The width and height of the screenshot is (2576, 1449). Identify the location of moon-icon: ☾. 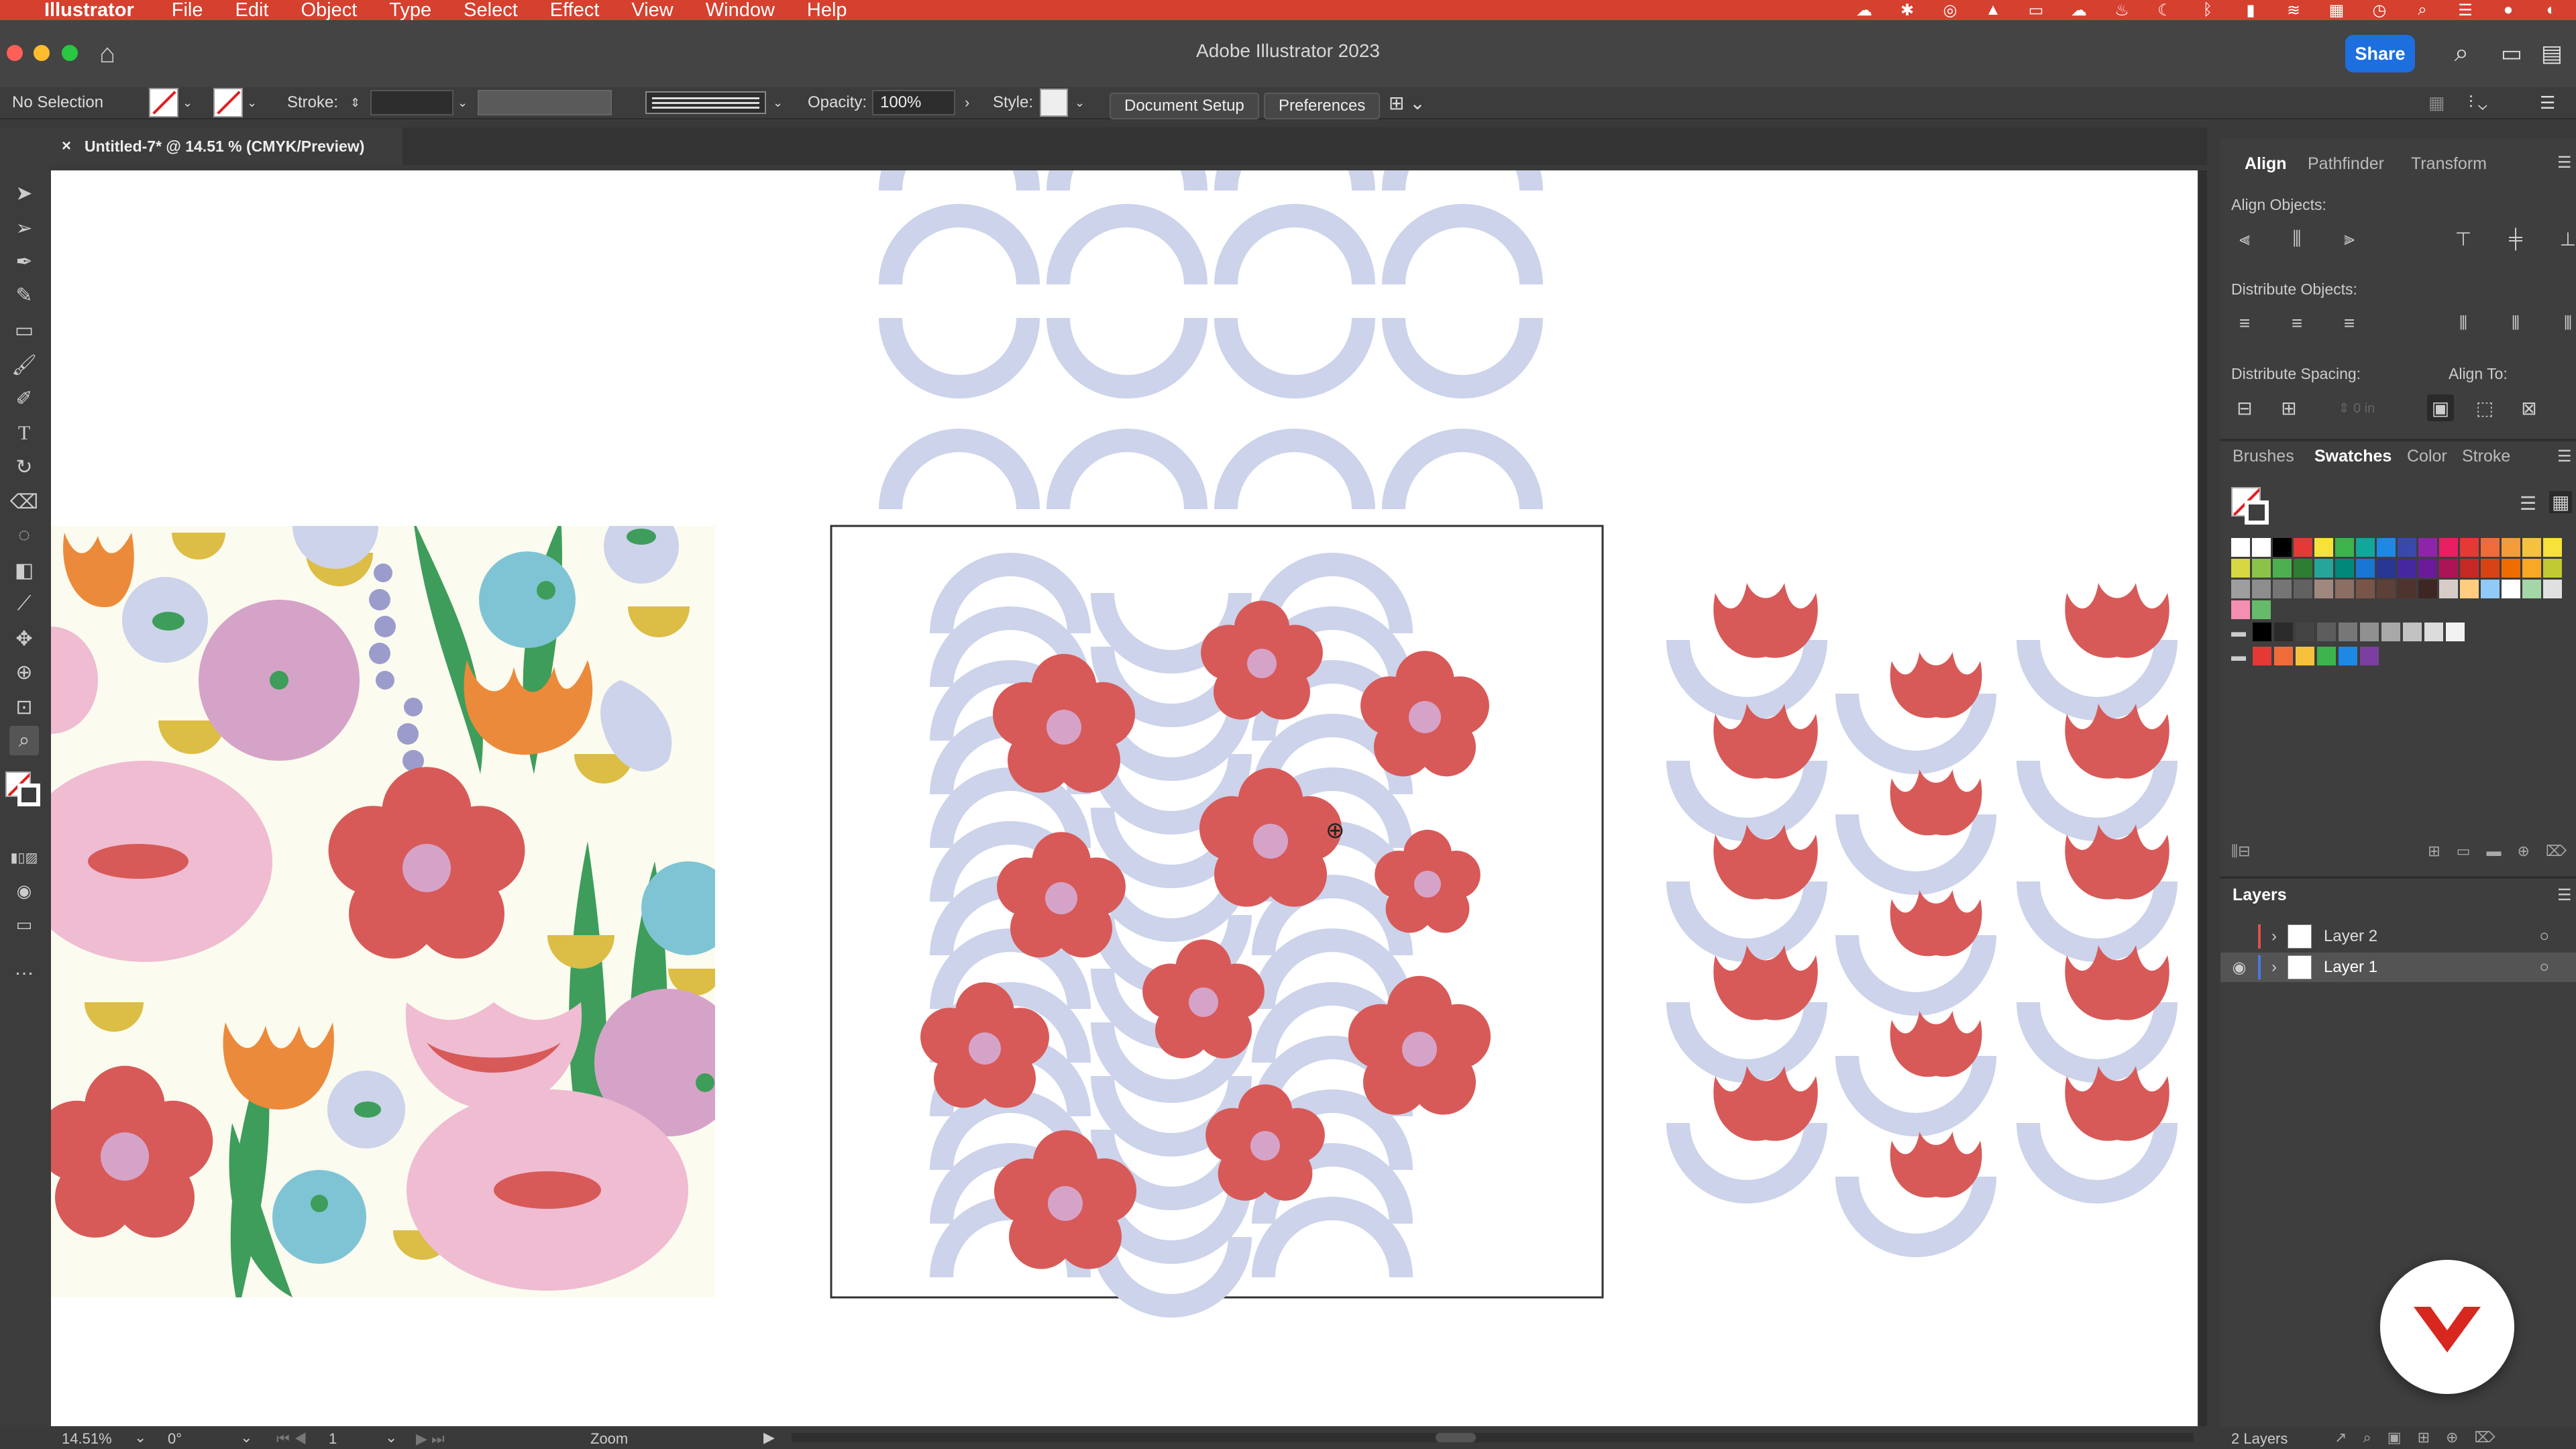
(2164, 10).